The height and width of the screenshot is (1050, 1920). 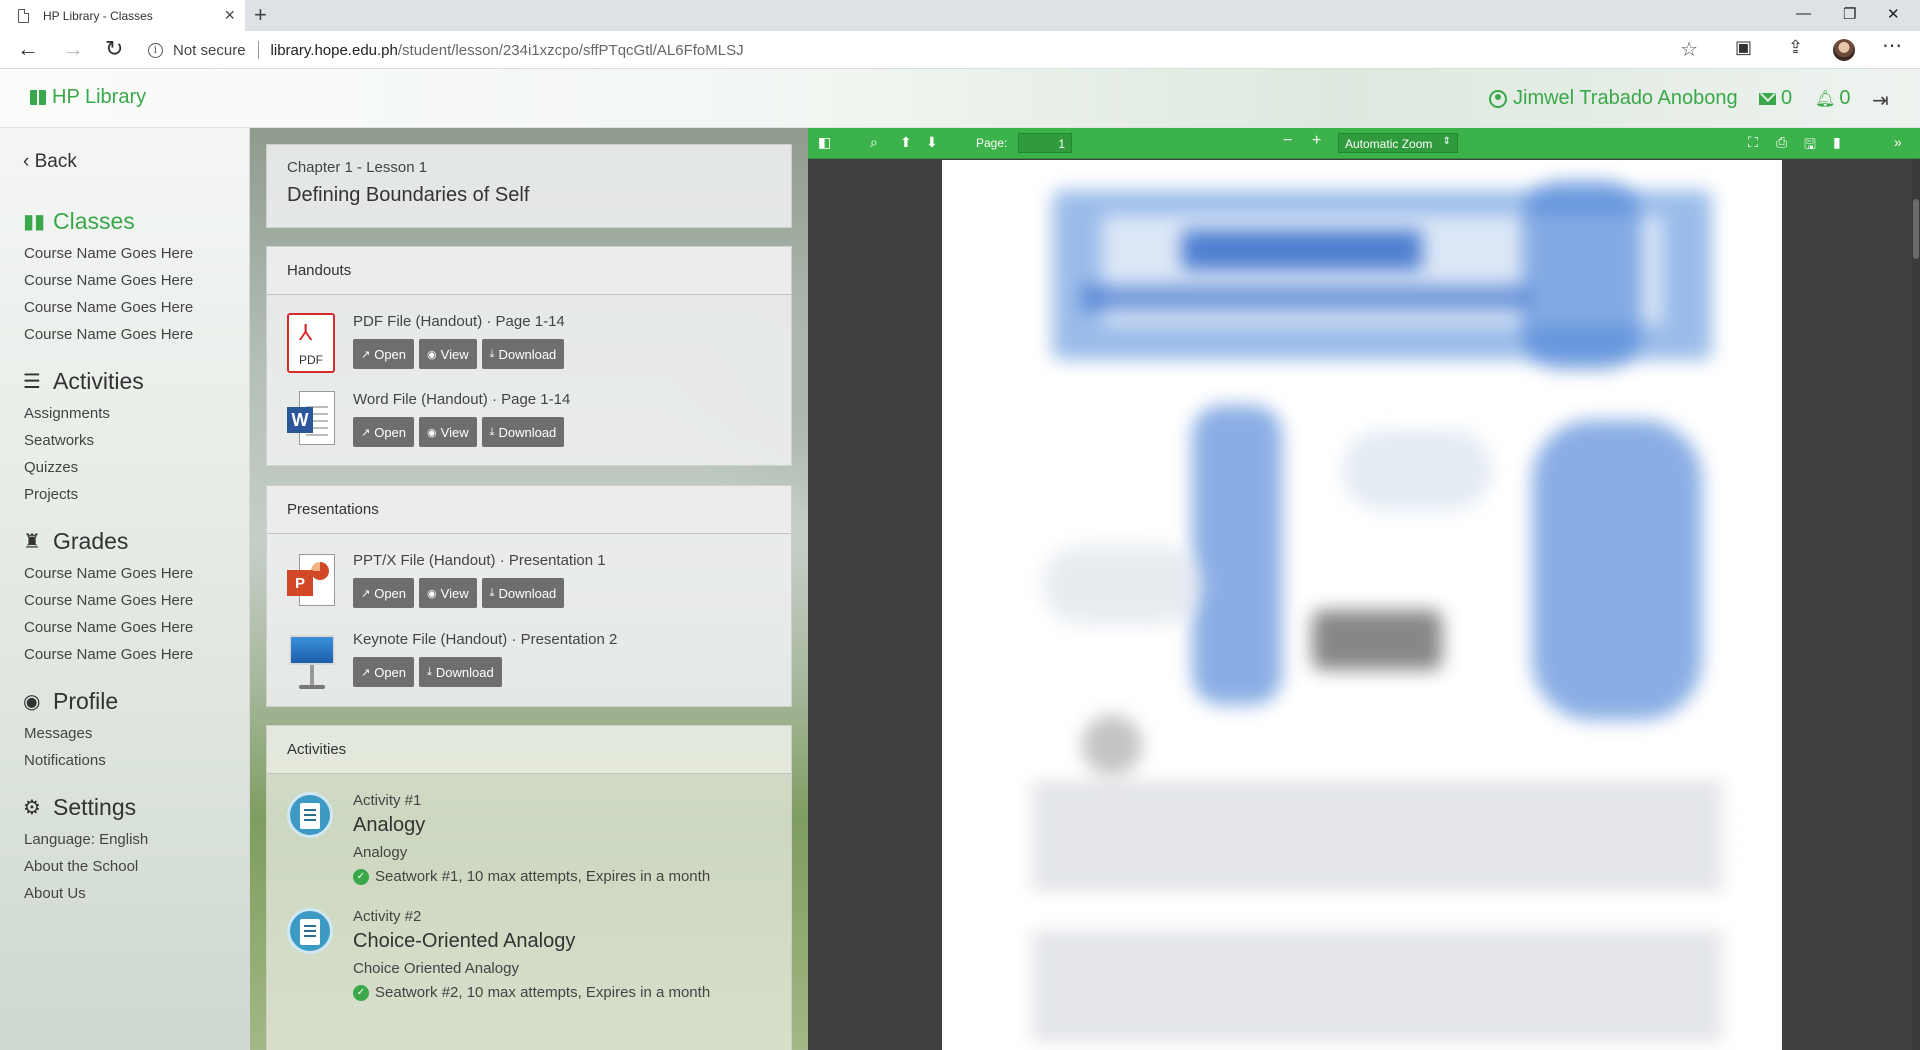 I want to click on sidebar-item-projects: Projects, so click(x=51, y=494).